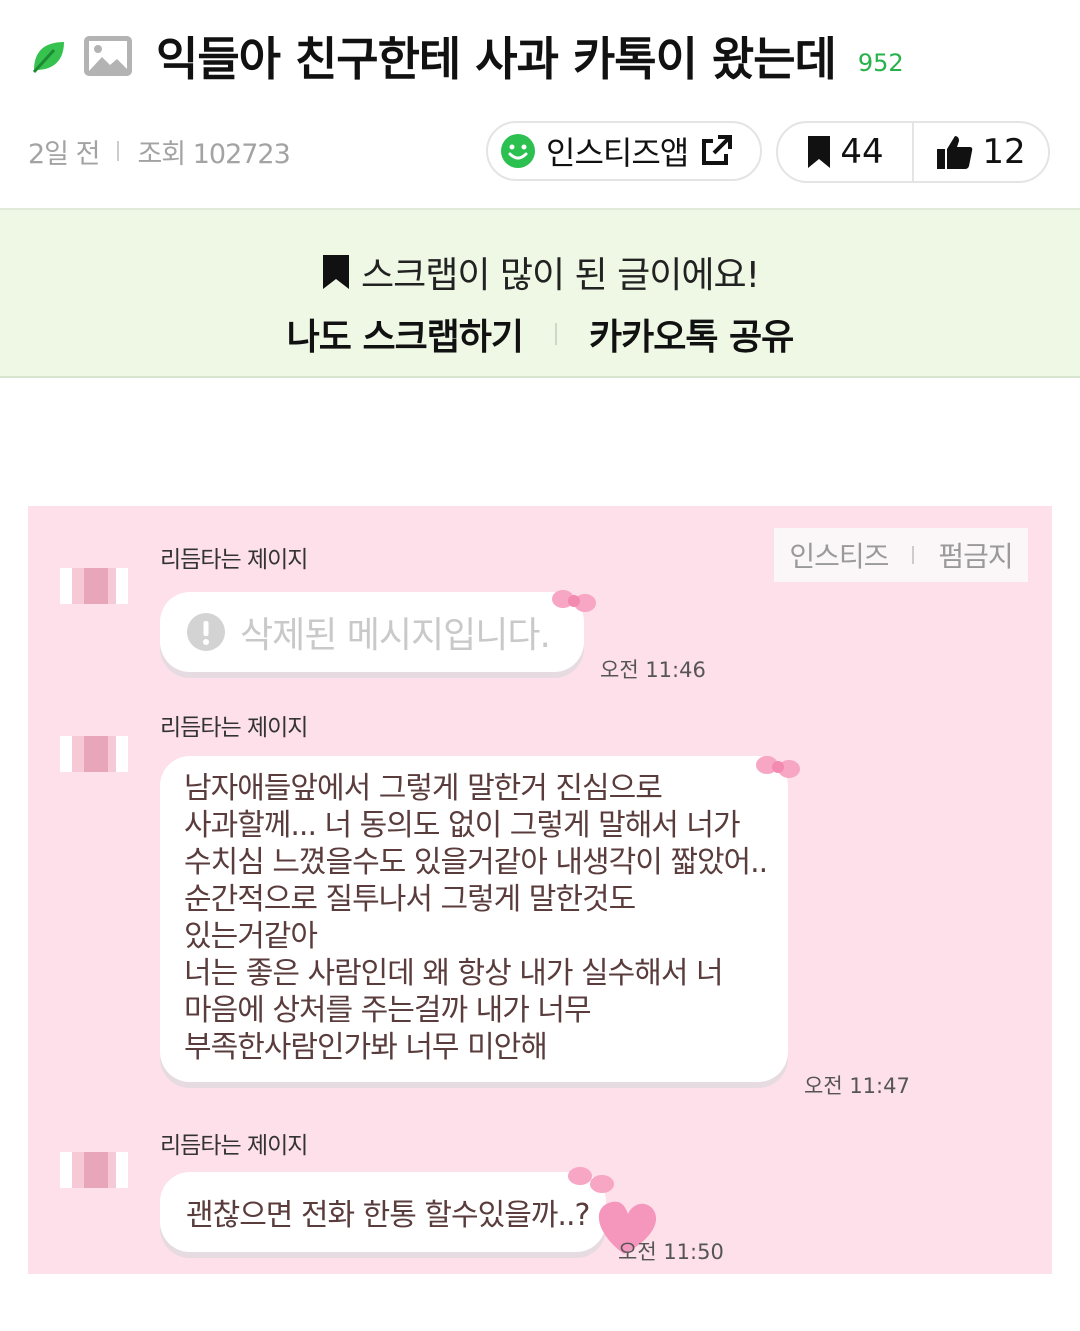 This screenshot has height=1331, width=1080. Describe the element at coordinates (366, 1047) in the screenshot. I see `message-line: 부족한사람인가봐 너무 미안해` at that location.